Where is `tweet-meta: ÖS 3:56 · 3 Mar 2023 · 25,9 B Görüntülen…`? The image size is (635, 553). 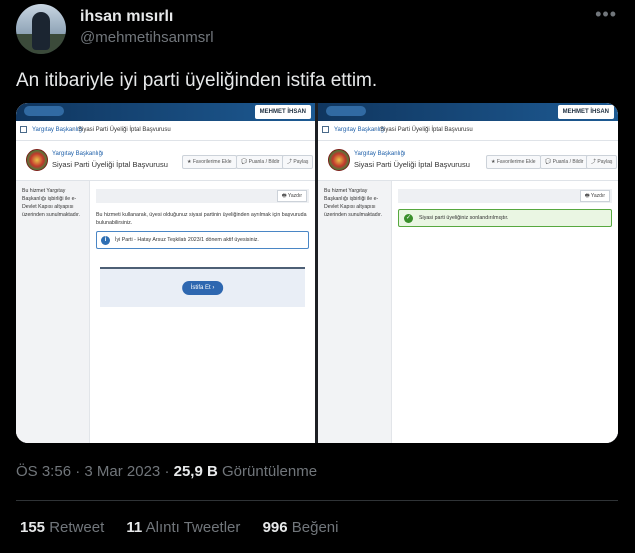
tweet-meta: ÖS 3:56 · 3 Mar 2023 · 25,9 B Görüntülen… is located at coordinates (166, 471).